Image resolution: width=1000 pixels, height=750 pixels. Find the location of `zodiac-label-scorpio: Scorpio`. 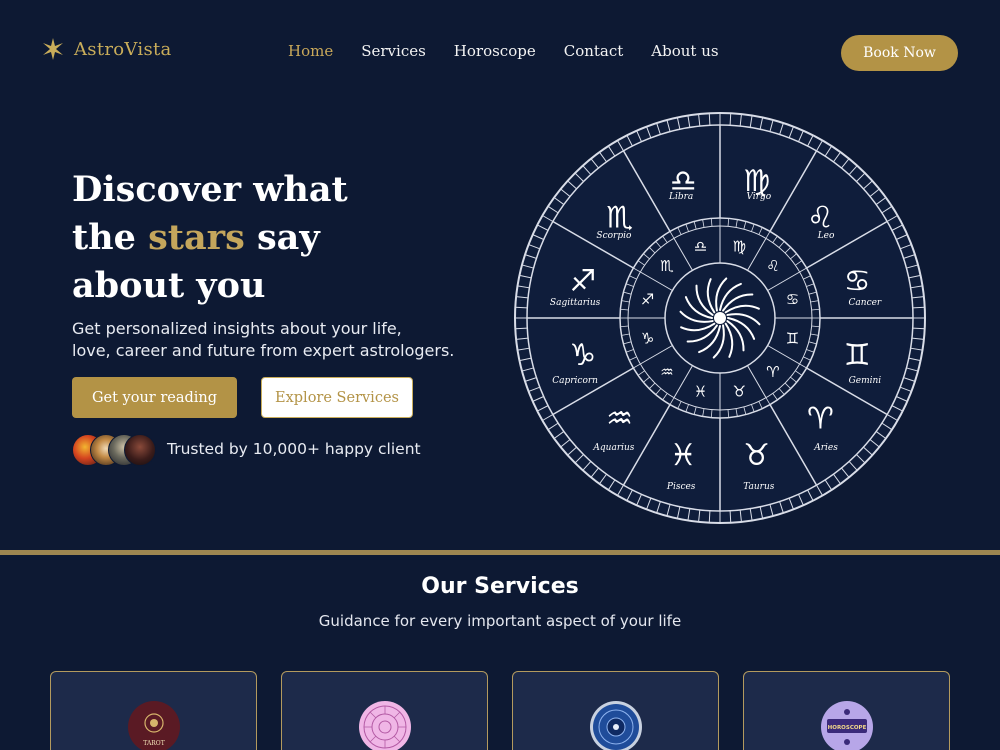

zodiac-label-scorpio: Scorpio is located at coordinates (614, 236).